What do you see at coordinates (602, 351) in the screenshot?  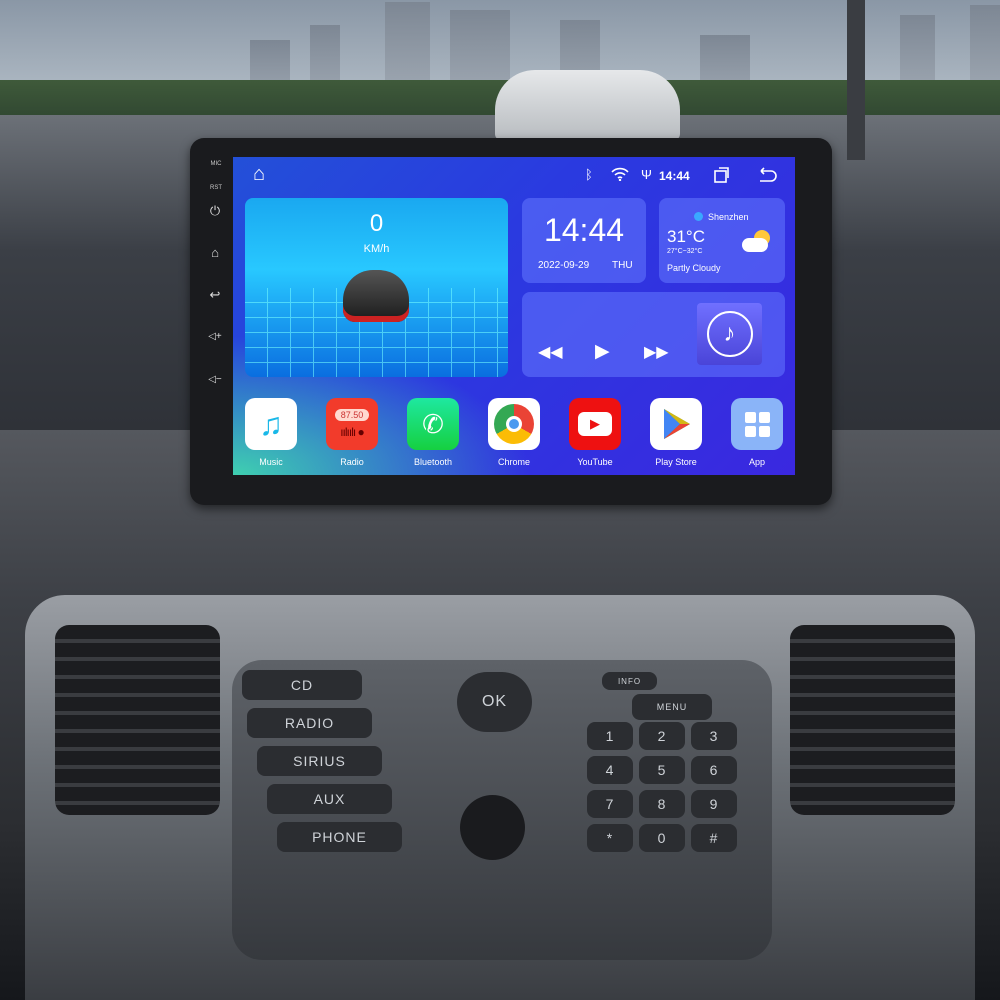 I see `play-icon: ▶` at bounding box center [602, 351].